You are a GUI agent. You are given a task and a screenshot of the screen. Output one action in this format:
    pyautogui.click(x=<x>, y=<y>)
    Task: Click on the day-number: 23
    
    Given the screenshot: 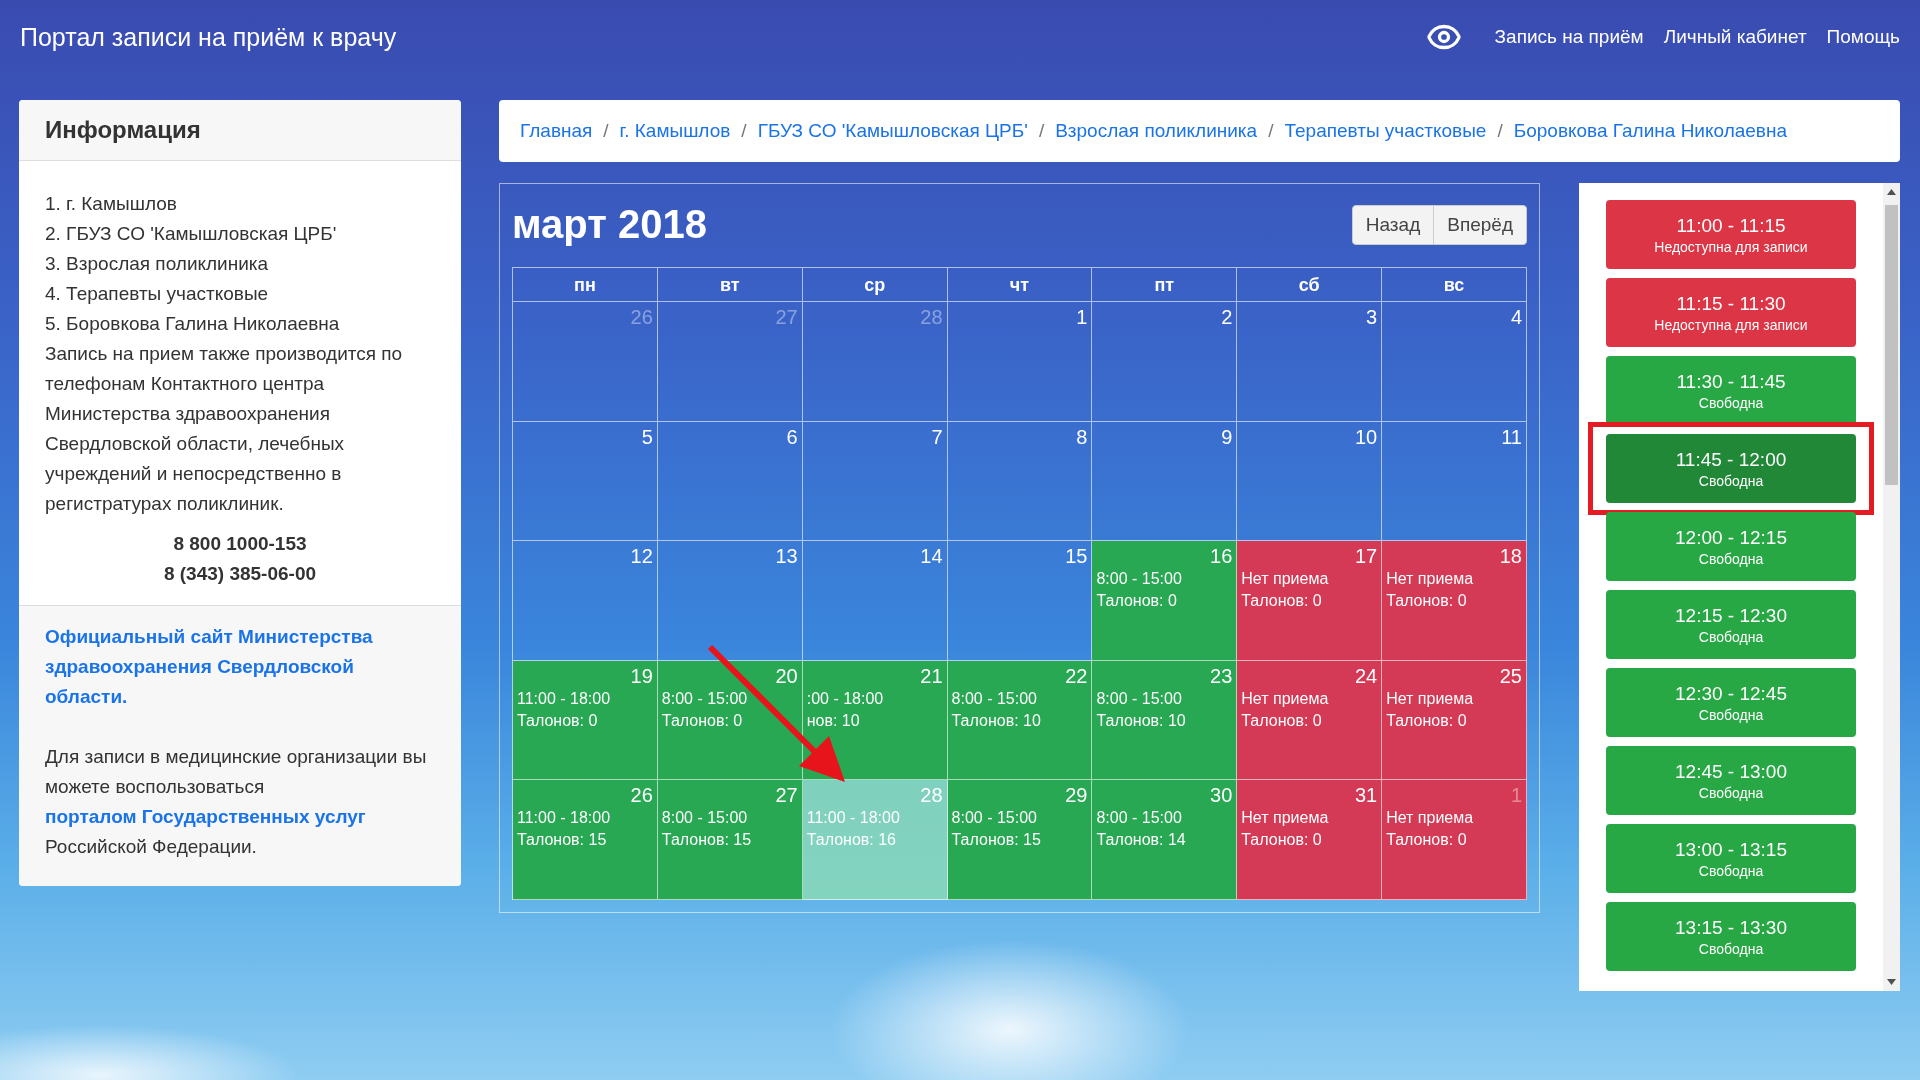 What is the action you would take?
    pyautogui.click(x=1221, y=676)
    